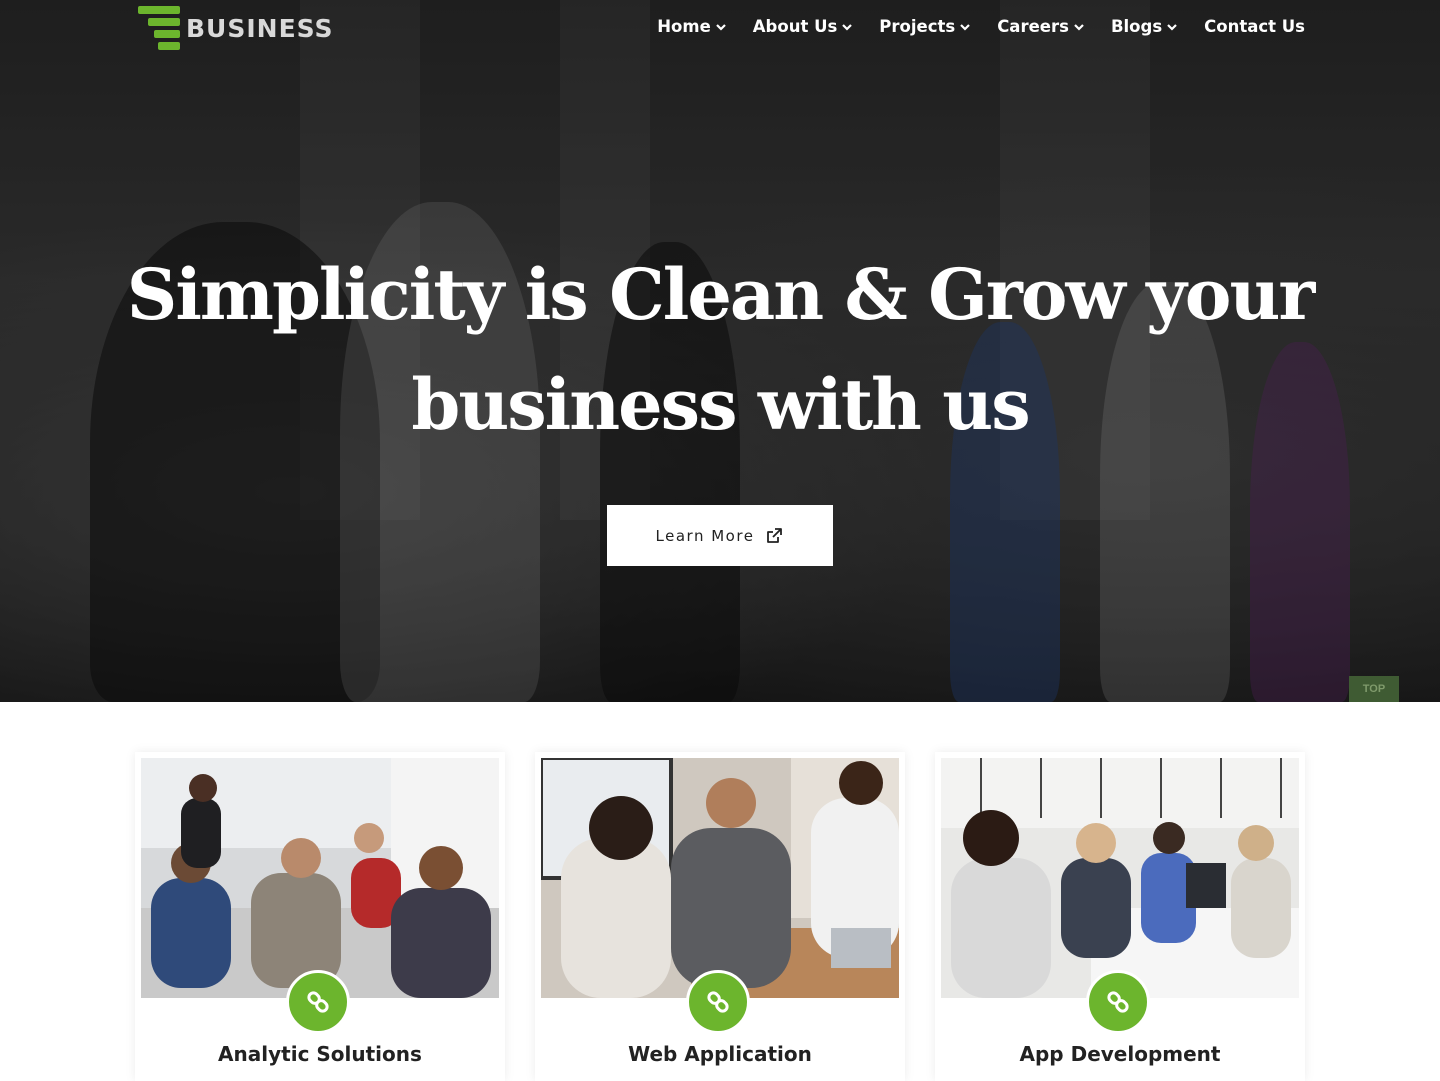 This screenshot has width=1440, height=1081. I want to click on service-card-web-application: Web Application, so click(720, 916).